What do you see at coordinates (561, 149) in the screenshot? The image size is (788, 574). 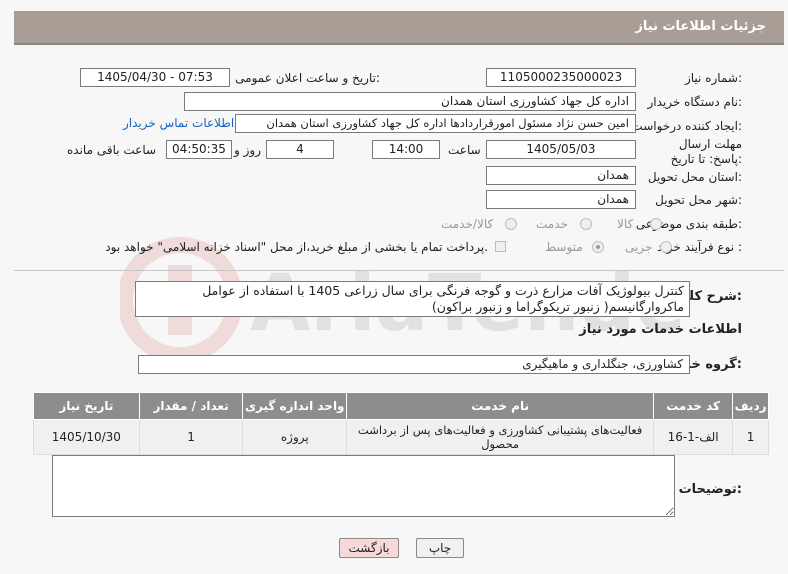 I see `deadline-date-field: 1405/05/03` at bounding box center [561, 149].